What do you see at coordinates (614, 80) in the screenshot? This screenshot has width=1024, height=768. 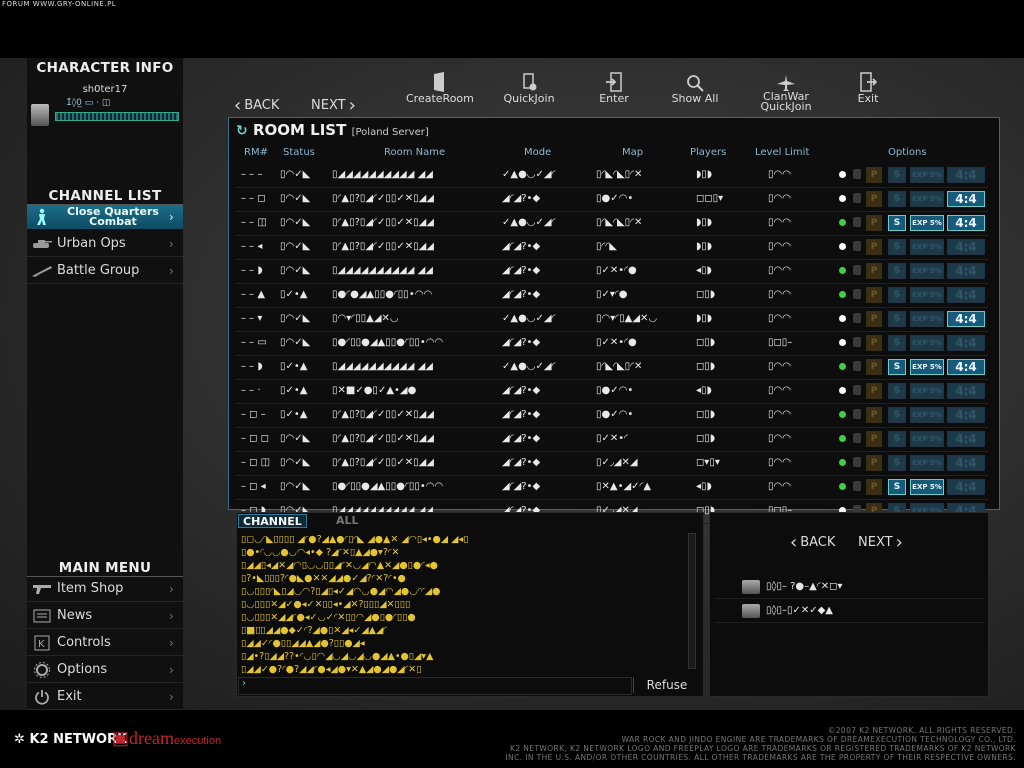 I see `enter-icon` at bounding box center [614, 80].